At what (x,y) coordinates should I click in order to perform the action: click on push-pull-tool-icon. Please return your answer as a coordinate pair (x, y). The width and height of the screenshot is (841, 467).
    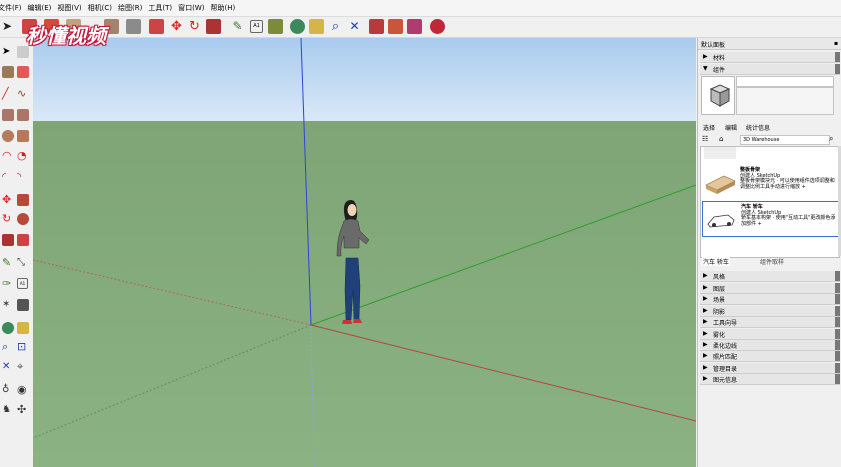
    Looking at the image, I should click on (23, 200).